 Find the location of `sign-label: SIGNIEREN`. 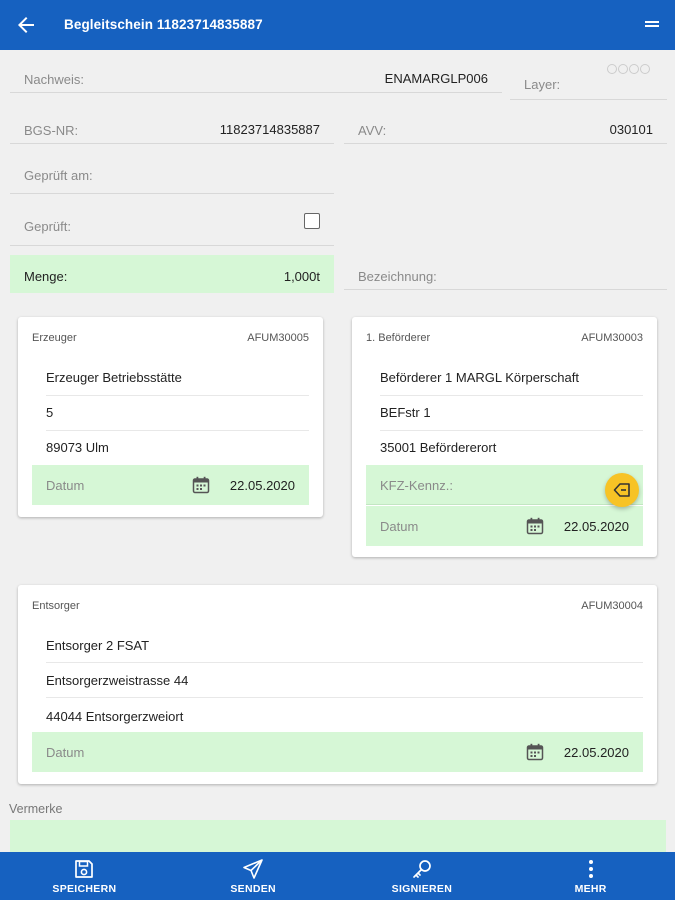

sign-label: SIGNIEREN is located at coordinates (422, 889).